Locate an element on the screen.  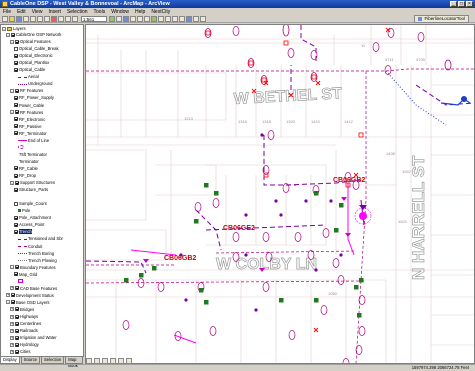
minimize-icon: _ is located at coordinates (453, 4).